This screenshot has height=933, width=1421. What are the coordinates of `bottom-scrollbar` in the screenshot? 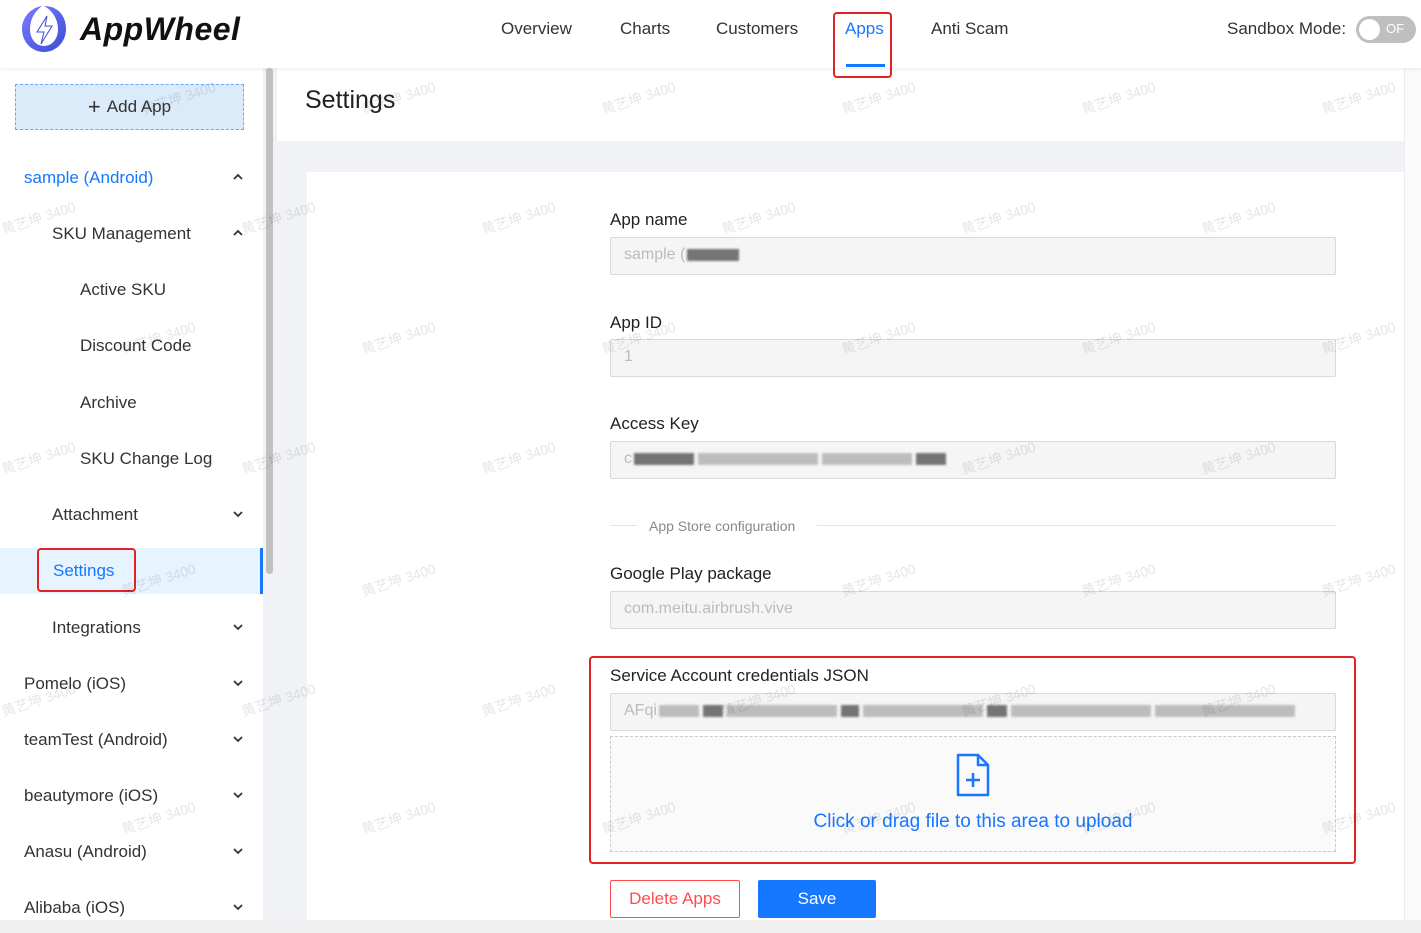 It's located at (710, 926).